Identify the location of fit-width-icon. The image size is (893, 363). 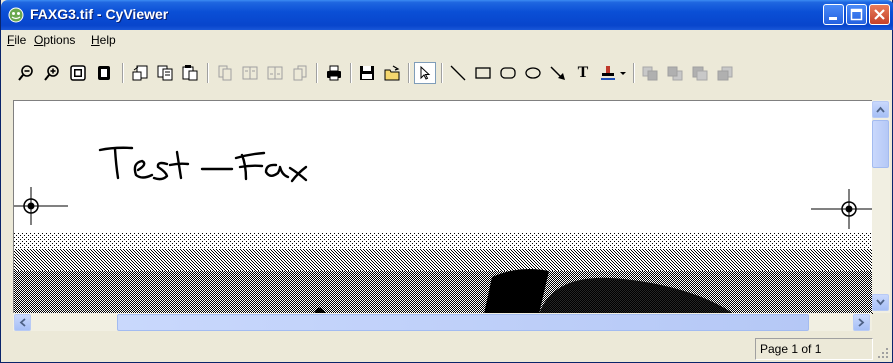
(104, 73).